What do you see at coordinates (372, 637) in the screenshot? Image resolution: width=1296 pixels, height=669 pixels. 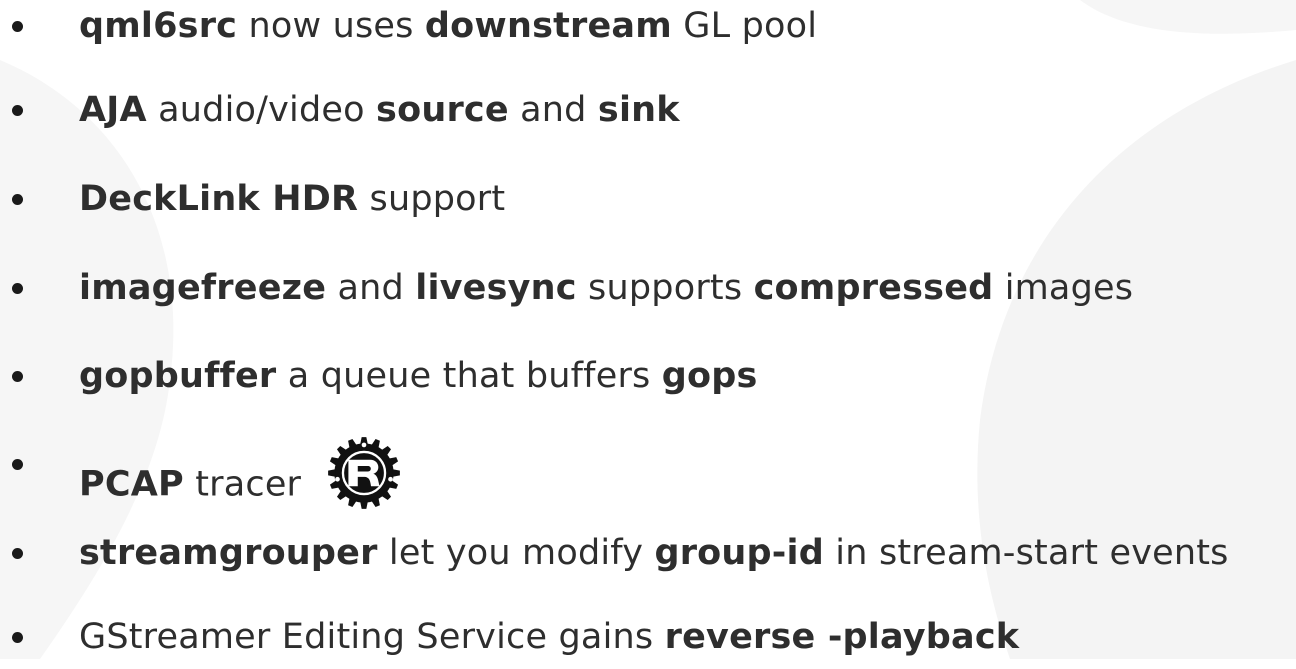 I see `text: GStreamer Editing Service gains` at bounding box center [372, 637].